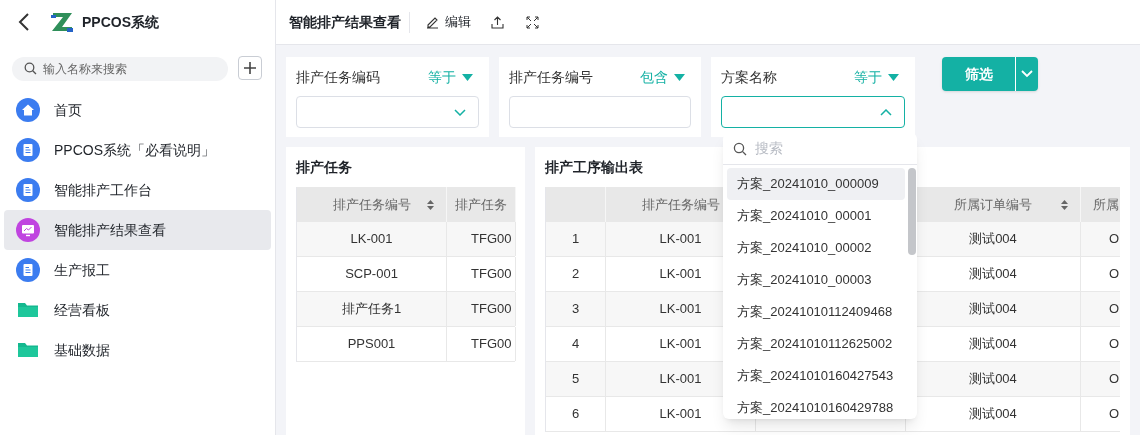 The image size is (1140, 435). I want to click on back-icon, so click(24, 22).